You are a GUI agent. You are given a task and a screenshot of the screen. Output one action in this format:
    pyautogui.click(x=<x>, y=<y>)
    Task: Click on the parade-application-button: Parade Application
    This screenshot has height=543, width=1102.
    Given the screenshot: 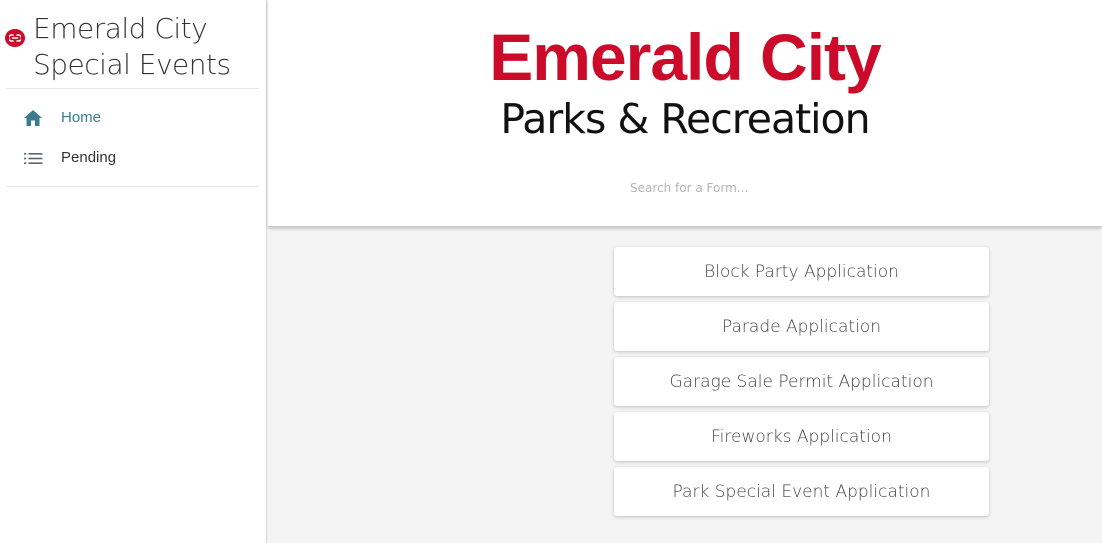 What is the action you would take?
    pyautogui.click(x=801, y=326)
    